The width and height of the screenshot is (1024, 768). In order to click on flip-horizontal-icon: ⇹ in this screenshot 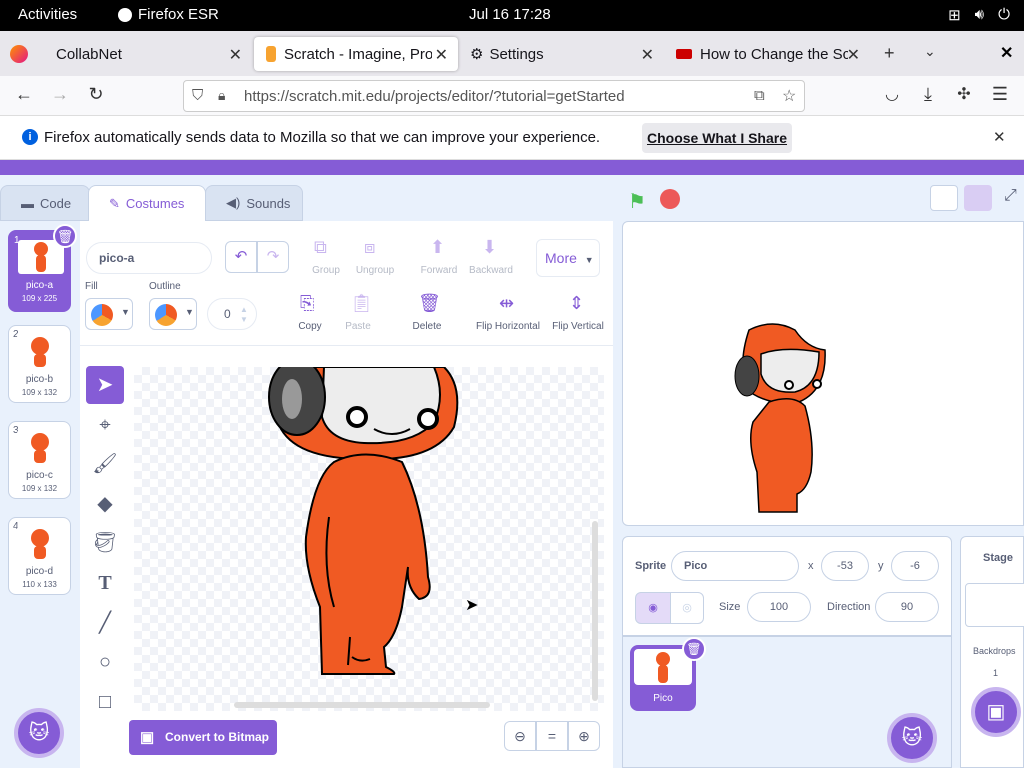, I will do `click(506, 303)`.